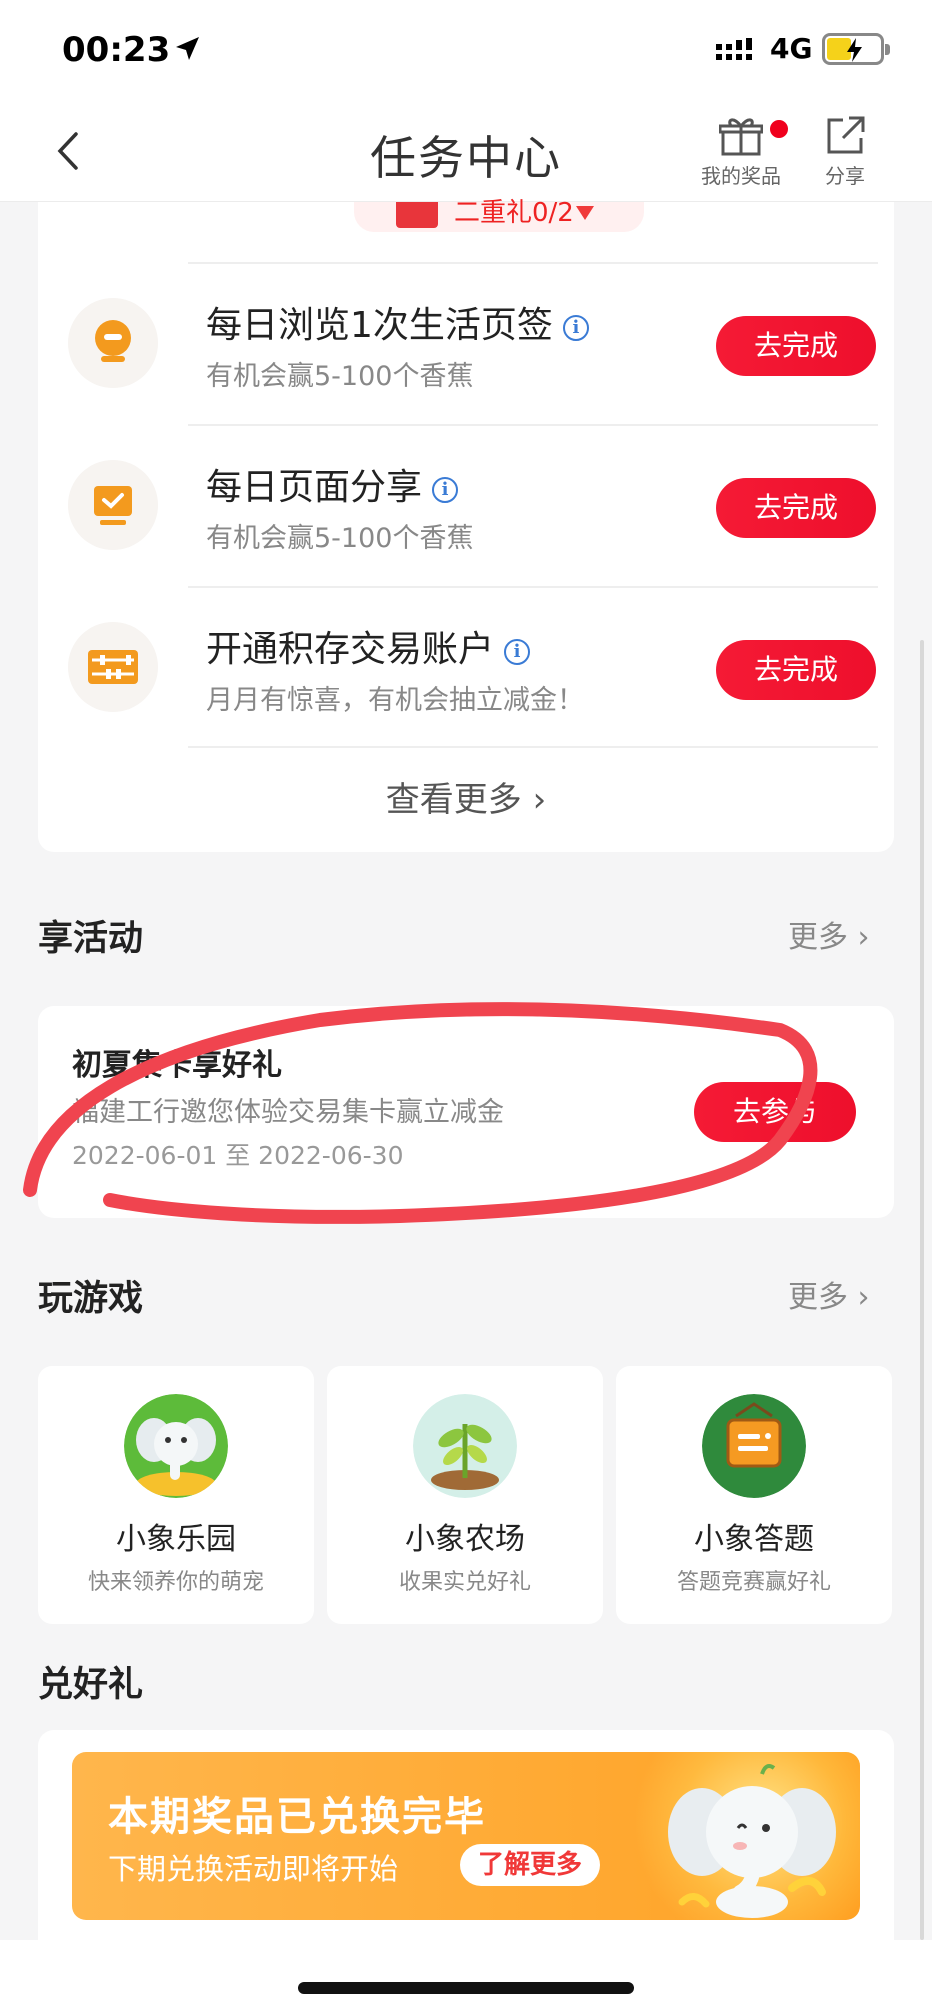 Image resolution: width=932 pixels, height=2016 pixels. I want to click on life-tab-icon, so click(113, 343).